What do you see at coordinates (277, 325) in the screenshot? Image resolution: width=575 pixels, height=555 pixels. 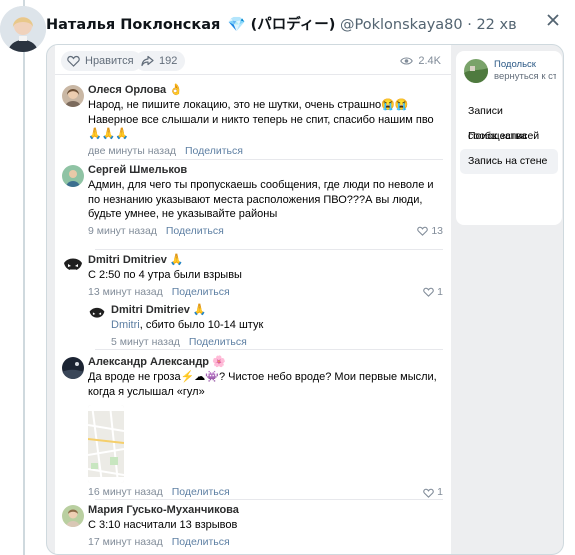 I see `comment-text: Dmitri, сбито было 10-14 штук` at bounding box center [277, 325].